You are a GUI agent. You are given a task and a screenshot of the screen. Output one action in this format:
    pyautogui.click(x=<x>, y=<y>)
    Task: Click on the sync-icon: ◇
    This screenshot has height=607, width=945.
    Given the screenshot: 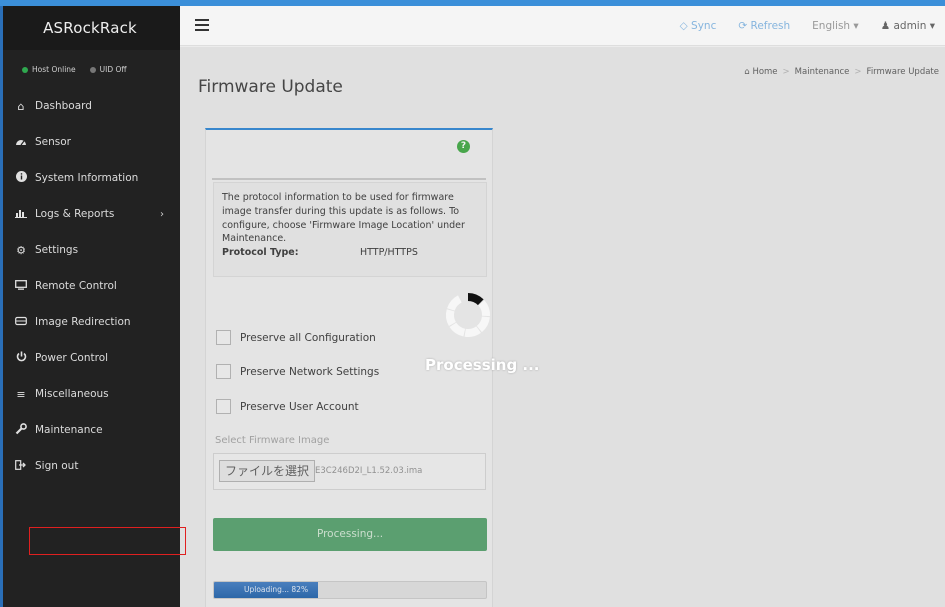 What is the action you would take?
    pyautogui.click(x=683, y=26)
    